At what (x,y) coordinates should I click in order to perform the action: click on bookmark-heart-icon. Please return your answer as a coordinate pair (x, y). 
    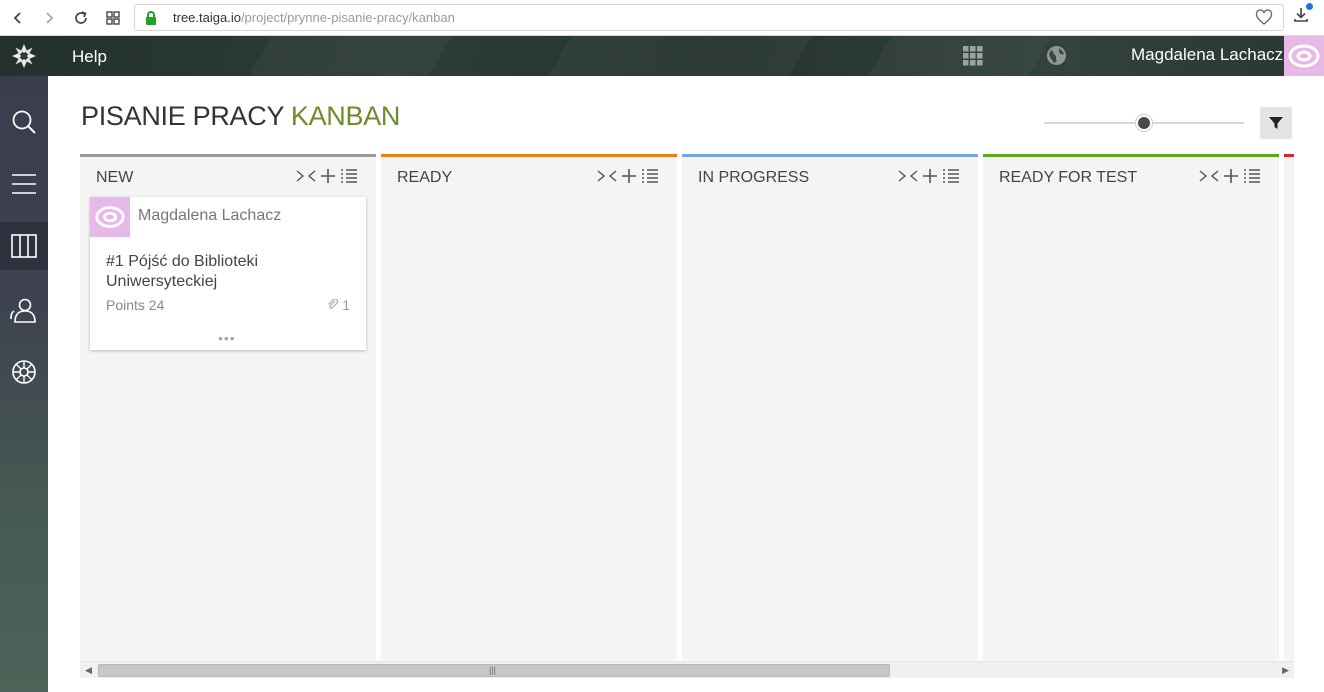
    Looking at the image, I should click on (1264, 20).